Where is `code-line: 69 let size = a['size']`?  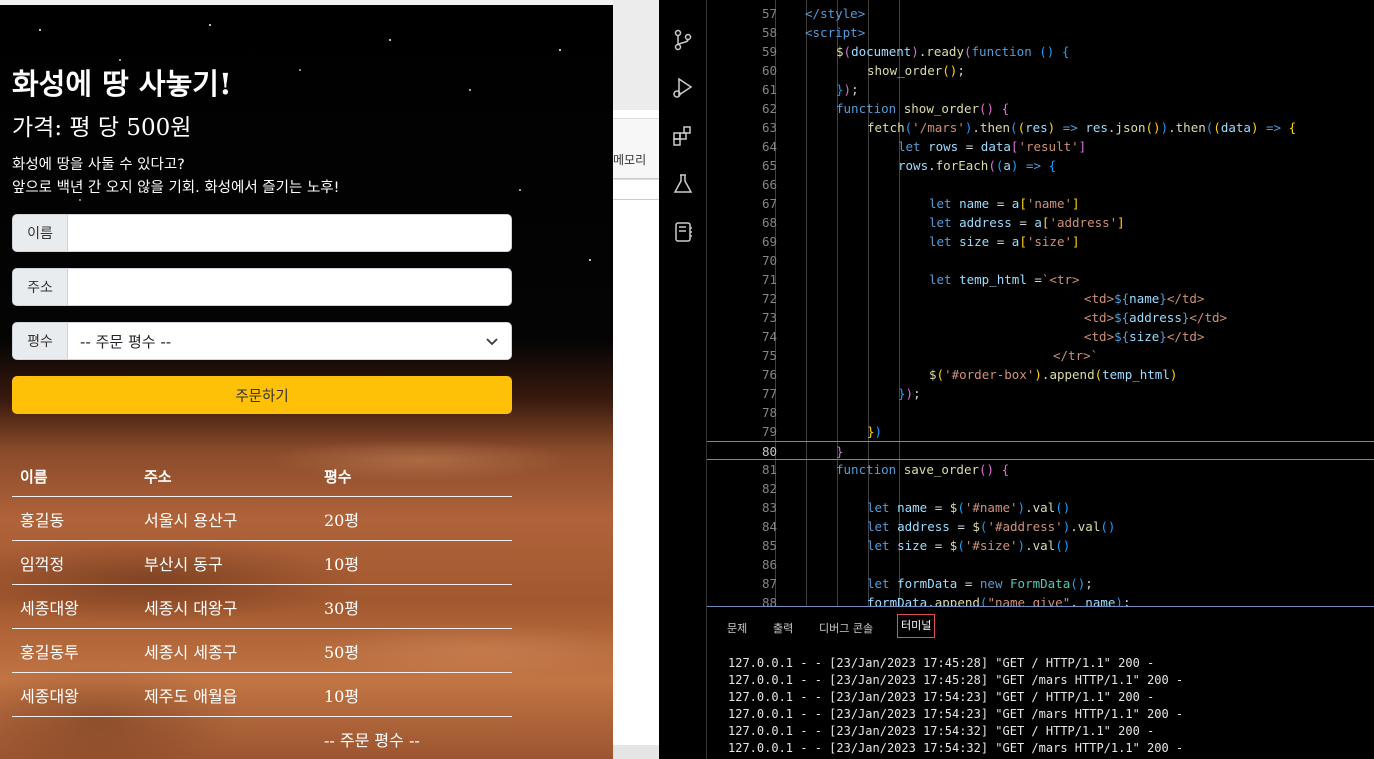 code-line: 69 let size = a['size'] is located at coordinates (1040, 241).